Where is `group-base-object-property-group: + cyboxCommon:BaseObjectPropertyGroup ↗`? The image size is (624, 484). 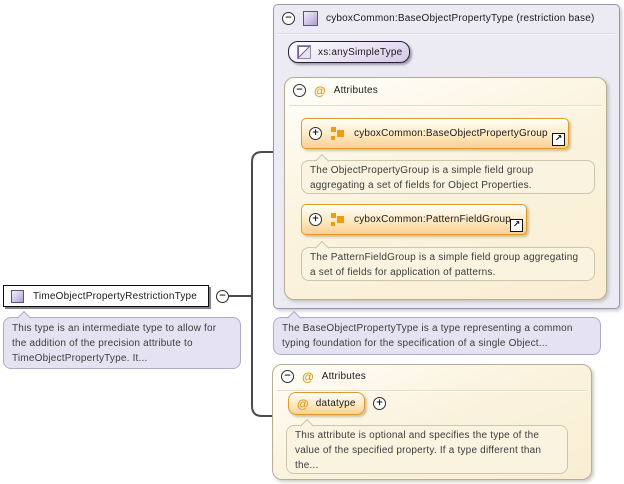 group-base-object-property-group: + cyboxCommon:BaseObjectPropertyGroup ↗ is located at coordinates (435, 133).